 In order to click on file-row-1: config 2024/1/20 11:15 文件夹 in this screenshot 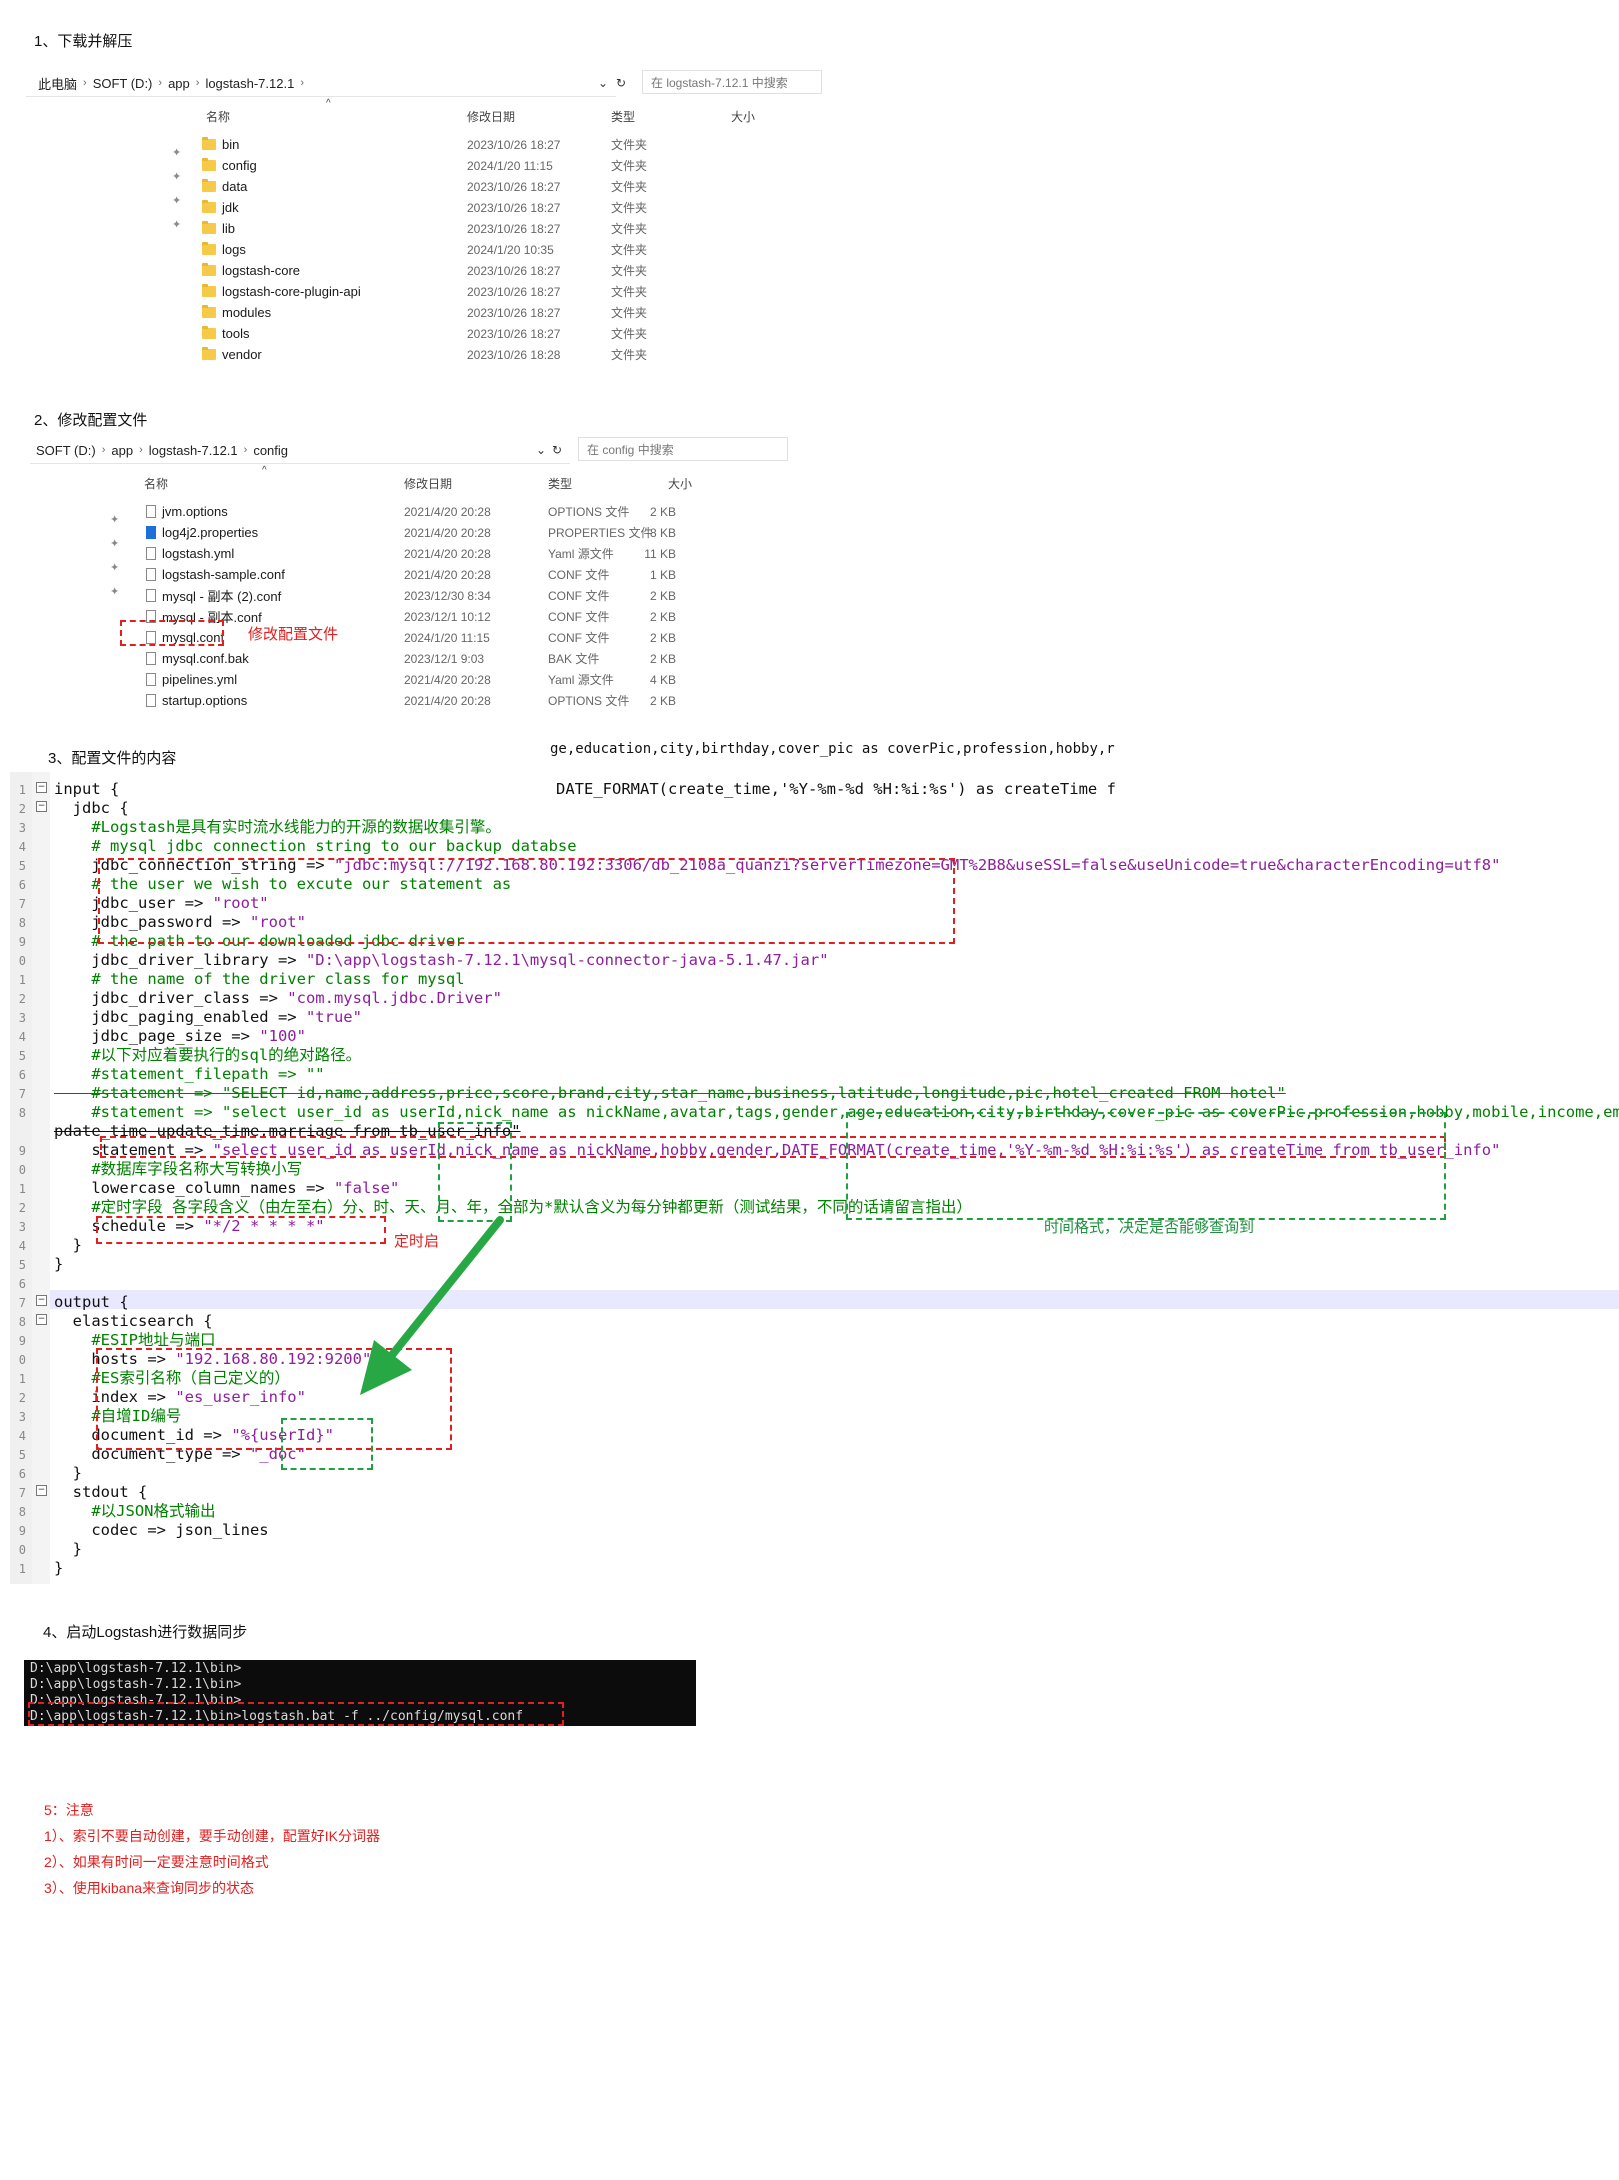, I will do `click(502, 165)`.